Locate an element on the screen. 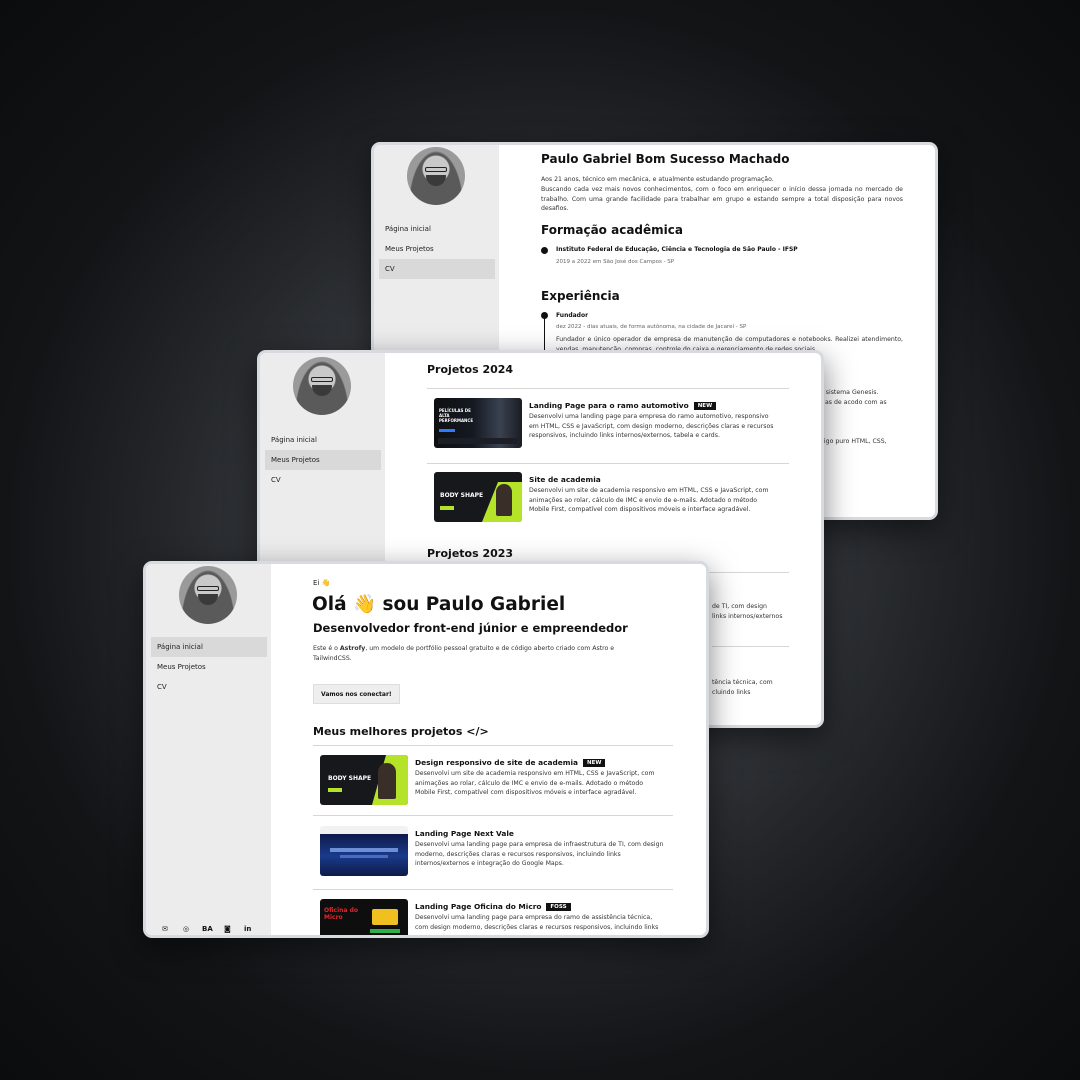 The image size is (1080, 1080). behance-icon: BA is located at coordinates (207, 929).